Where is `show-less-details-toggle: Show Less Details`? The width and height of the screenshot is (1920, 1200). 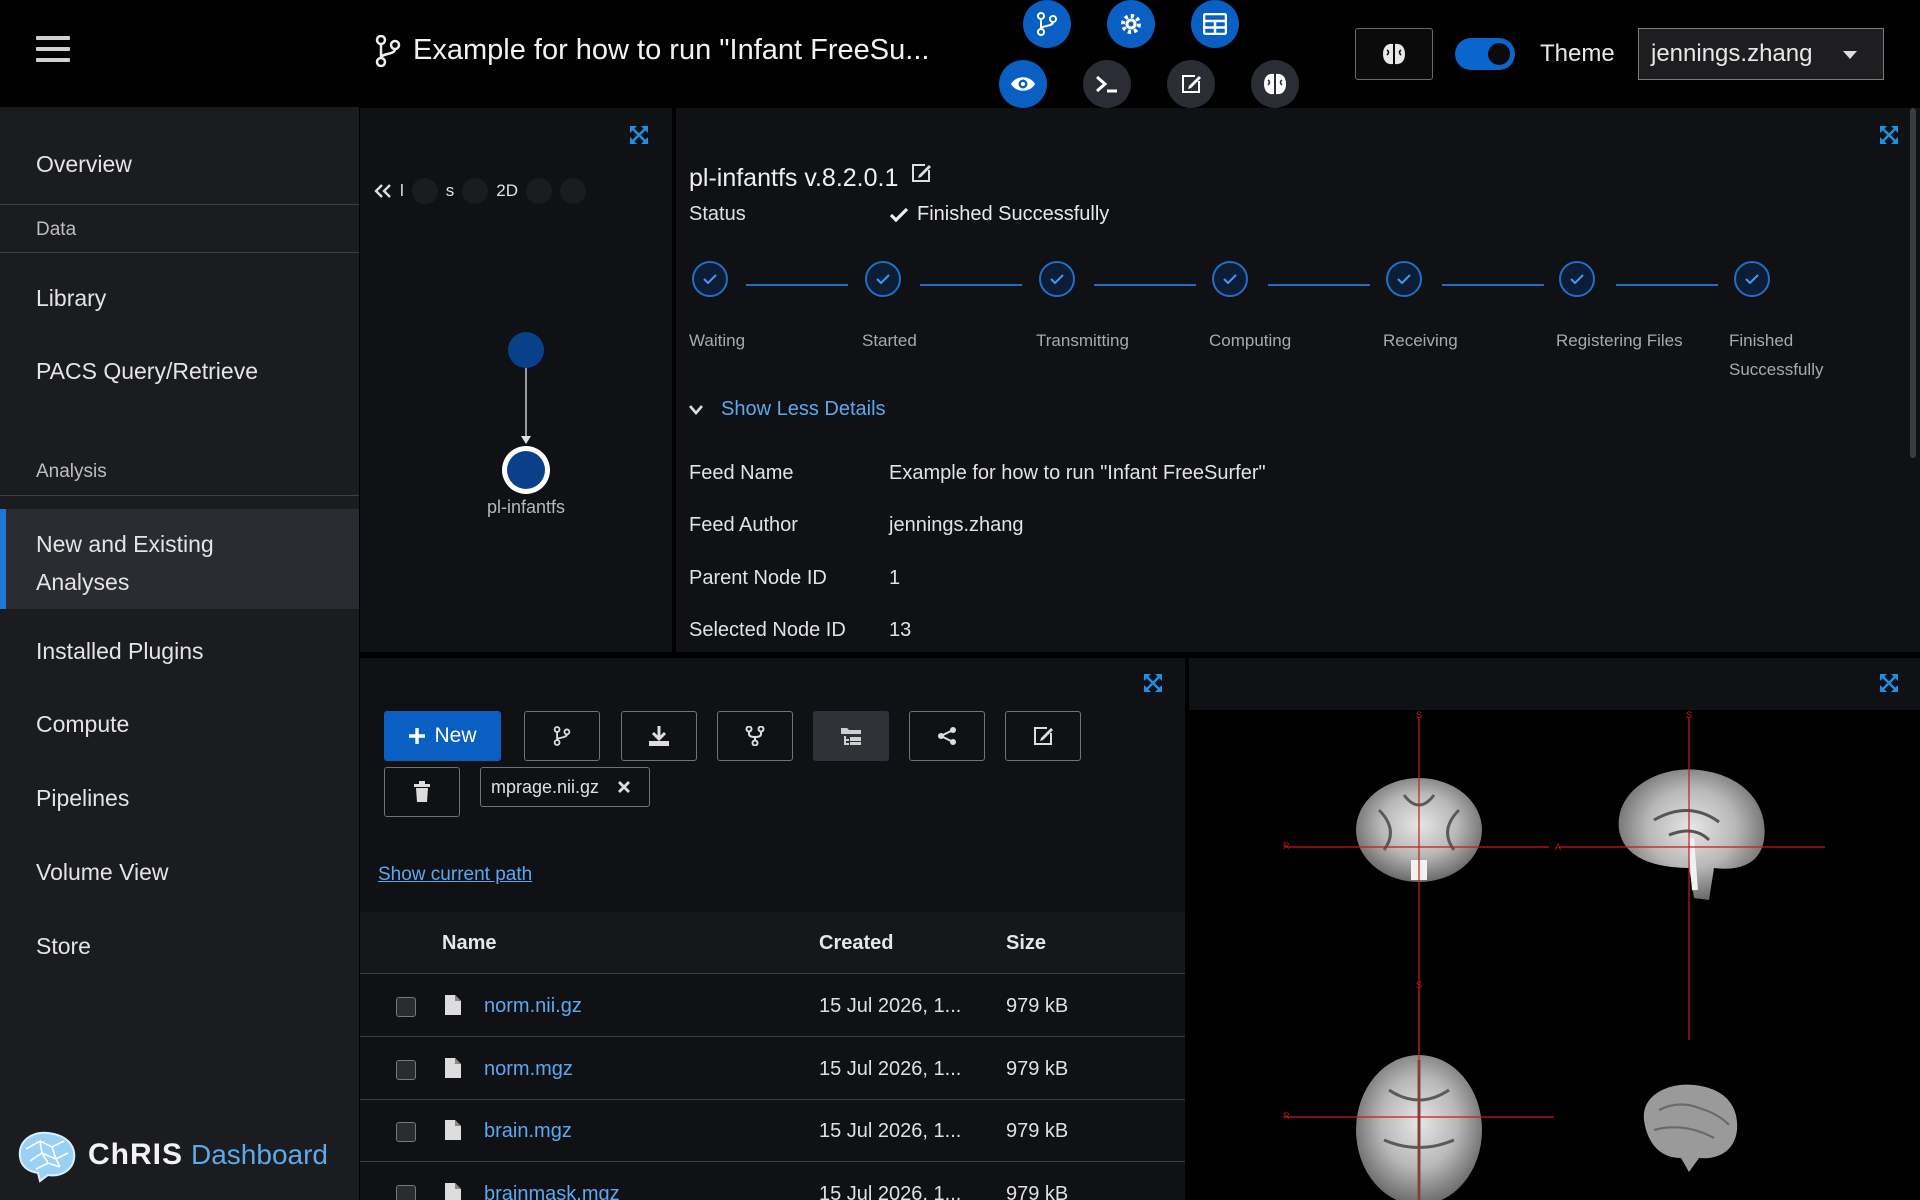
show-less-details-toggle: Show Less Details is located at coordinates (787, 409).